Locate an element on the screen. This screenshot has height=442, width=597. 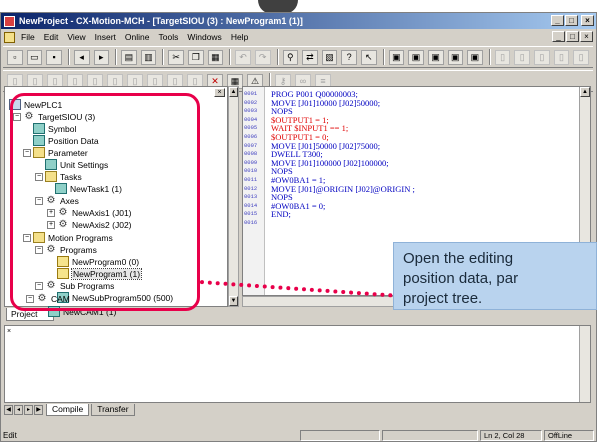
first-tab-icon: ◀ is located at coordinates (8, 409).